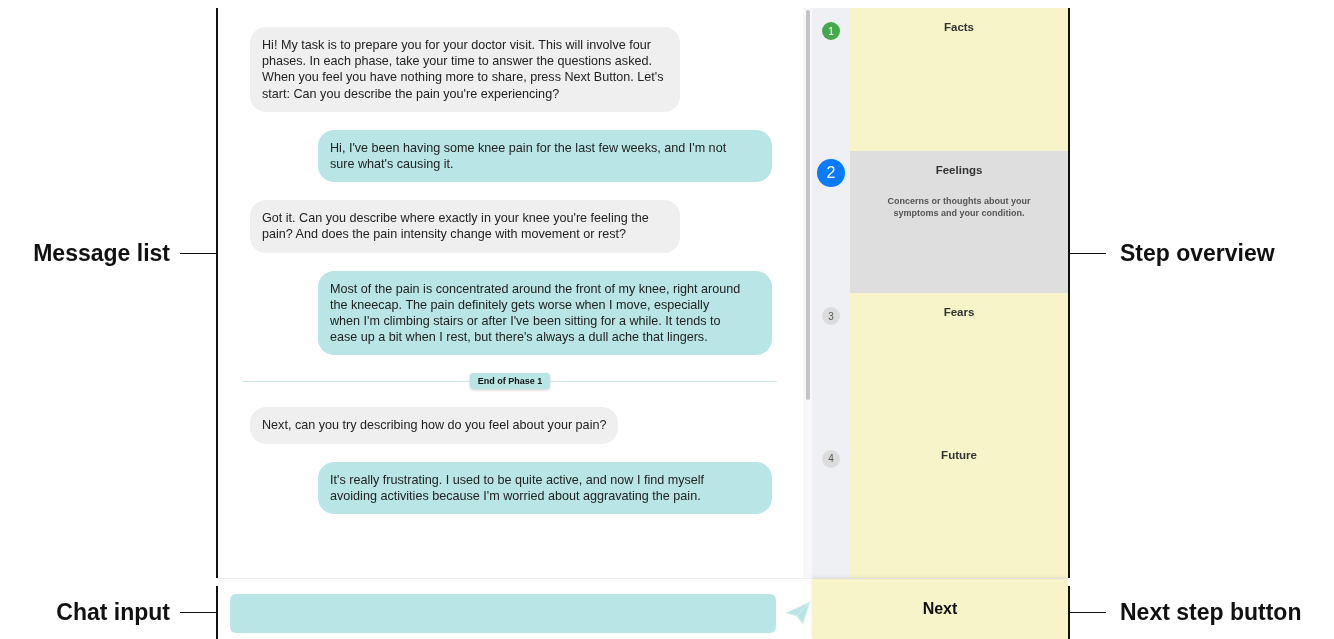  What do you see at coordinates (503, 613) in the screenshot?
I see `chat-input-field` at bounding box center [503, 613].